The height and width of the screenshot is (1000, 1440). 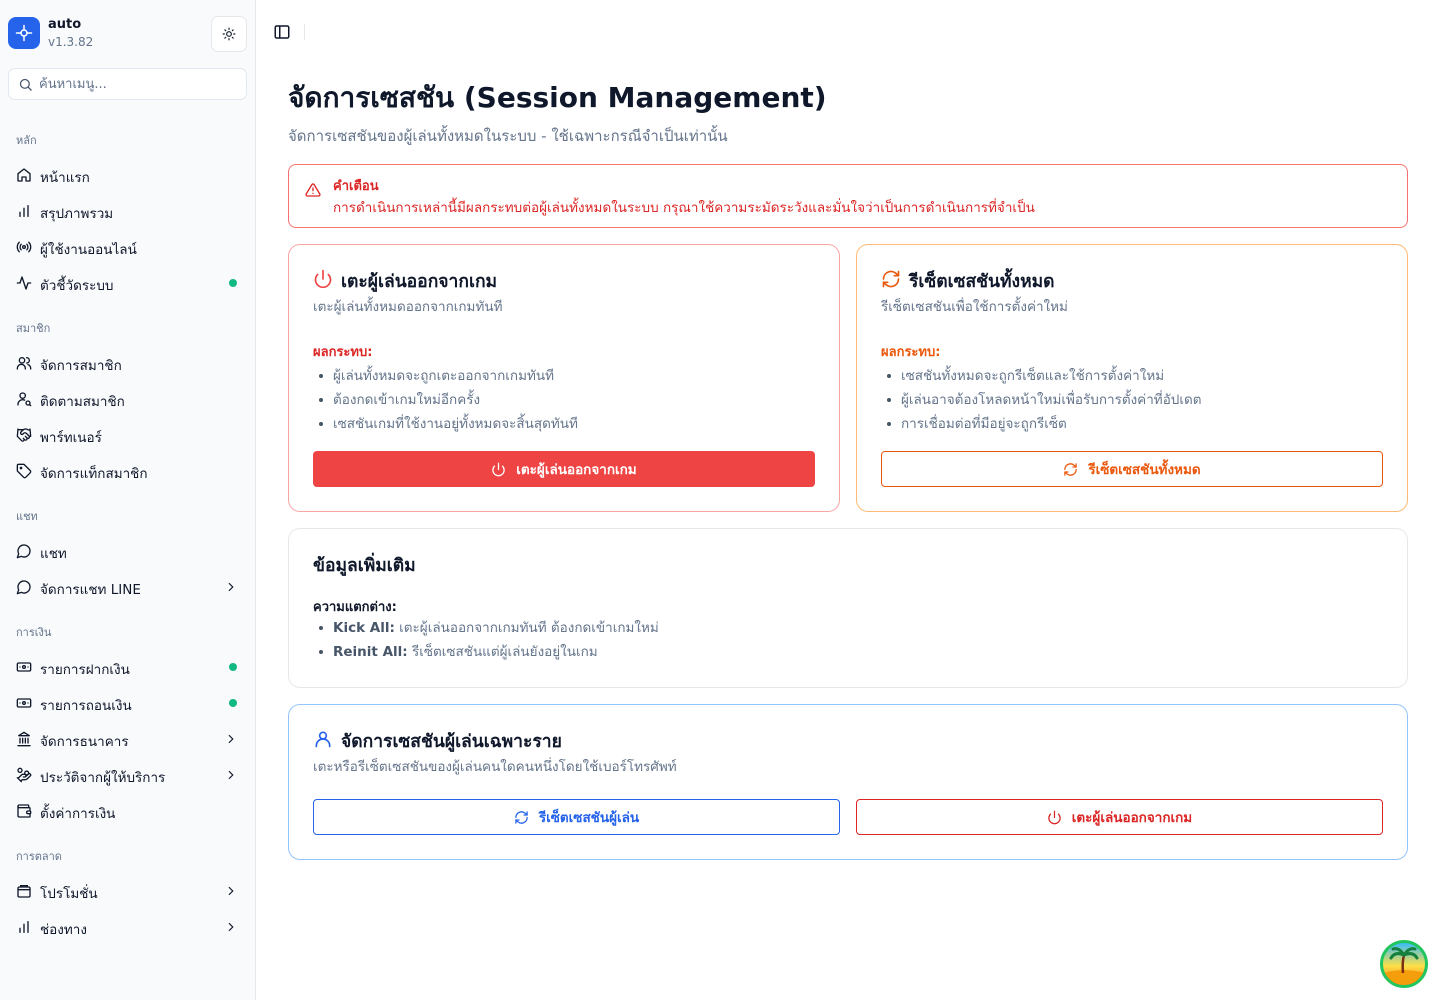 I want to click on reset-player-session-button: รีเซ็ตเซสชันผู้เล่น, so click(x=576, y=817).